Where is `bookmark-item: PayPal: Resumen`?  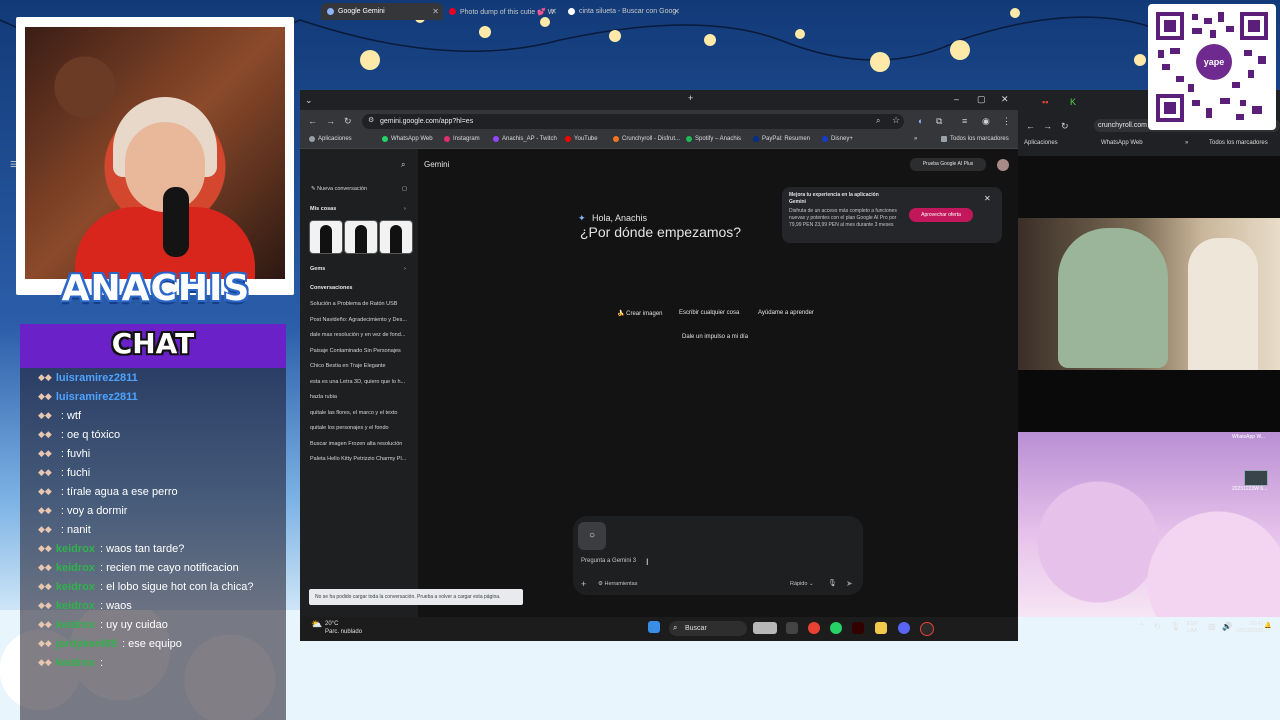
bookmark-item: PayPal: Resumen is located at coordinates (781, 139).